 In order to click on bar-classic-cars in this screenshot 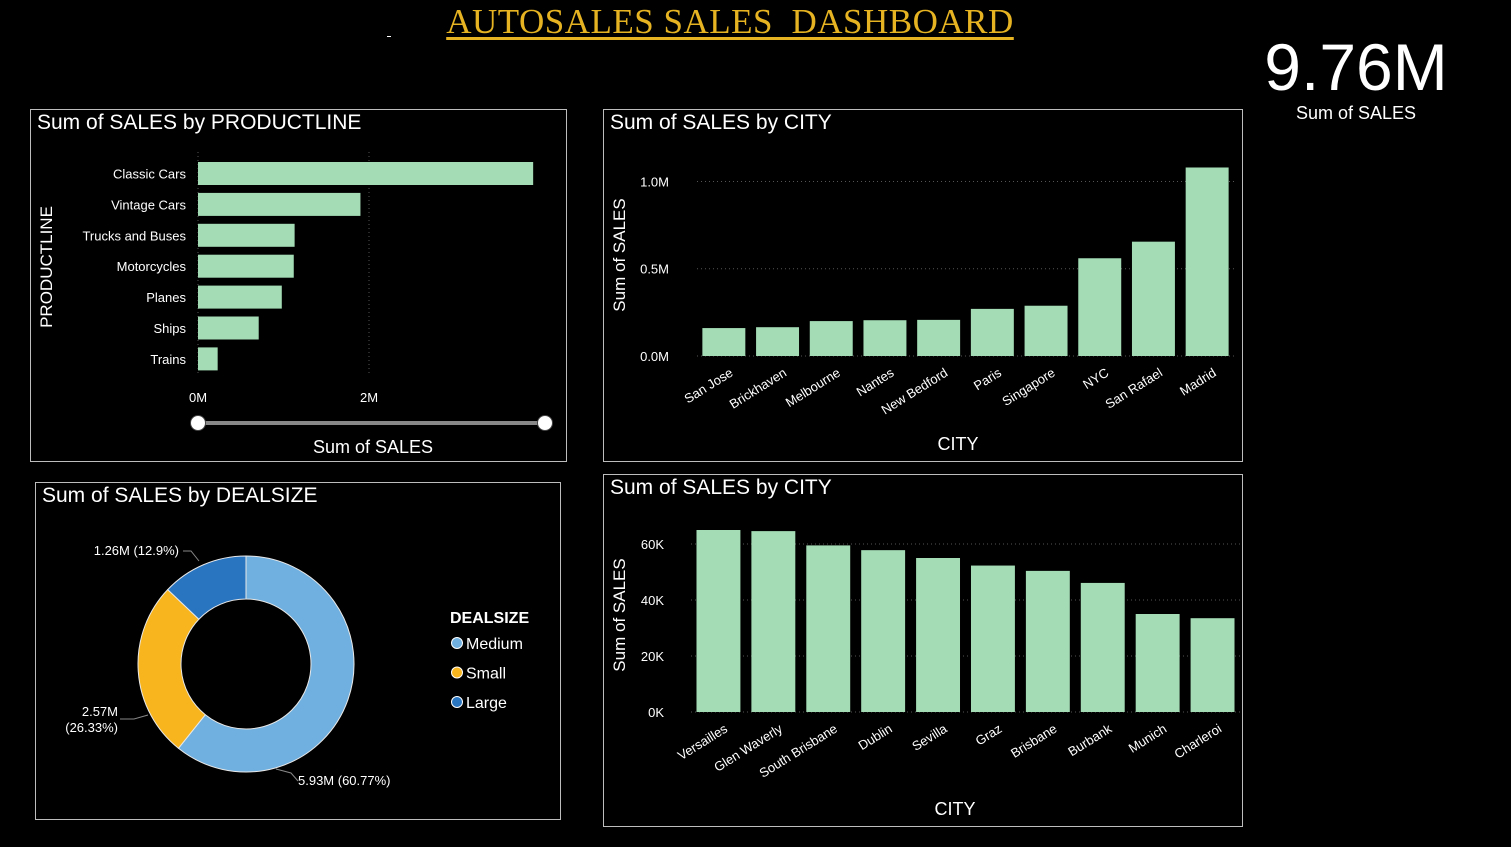, I will do `click(366, 173)`.